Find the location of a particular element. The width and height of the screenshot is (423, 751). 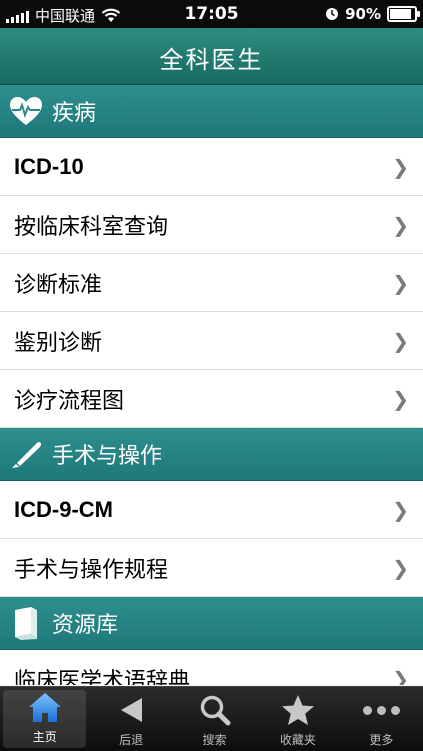

list-item-procedure-rules: 手术与操作规程 ❯ is located at coordinates (211, 568).